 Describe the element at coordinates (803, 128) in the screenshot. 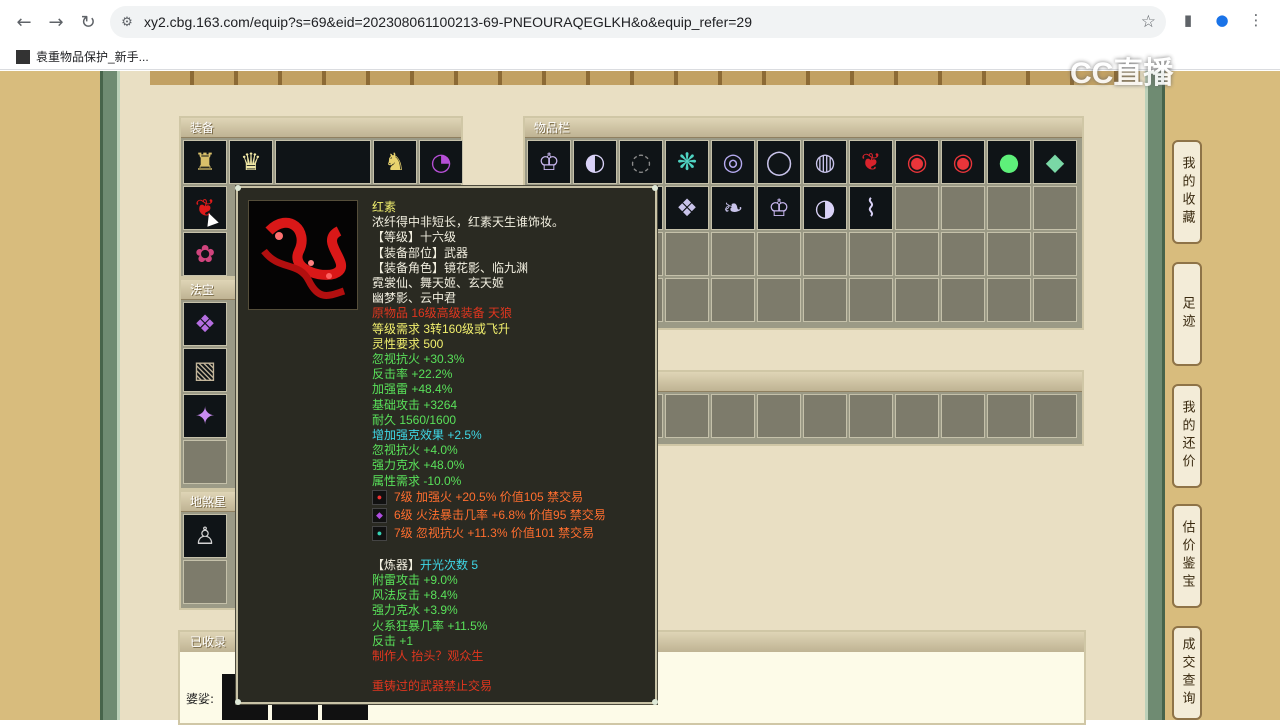

I see `inventory-title: 物品栏` at that location.